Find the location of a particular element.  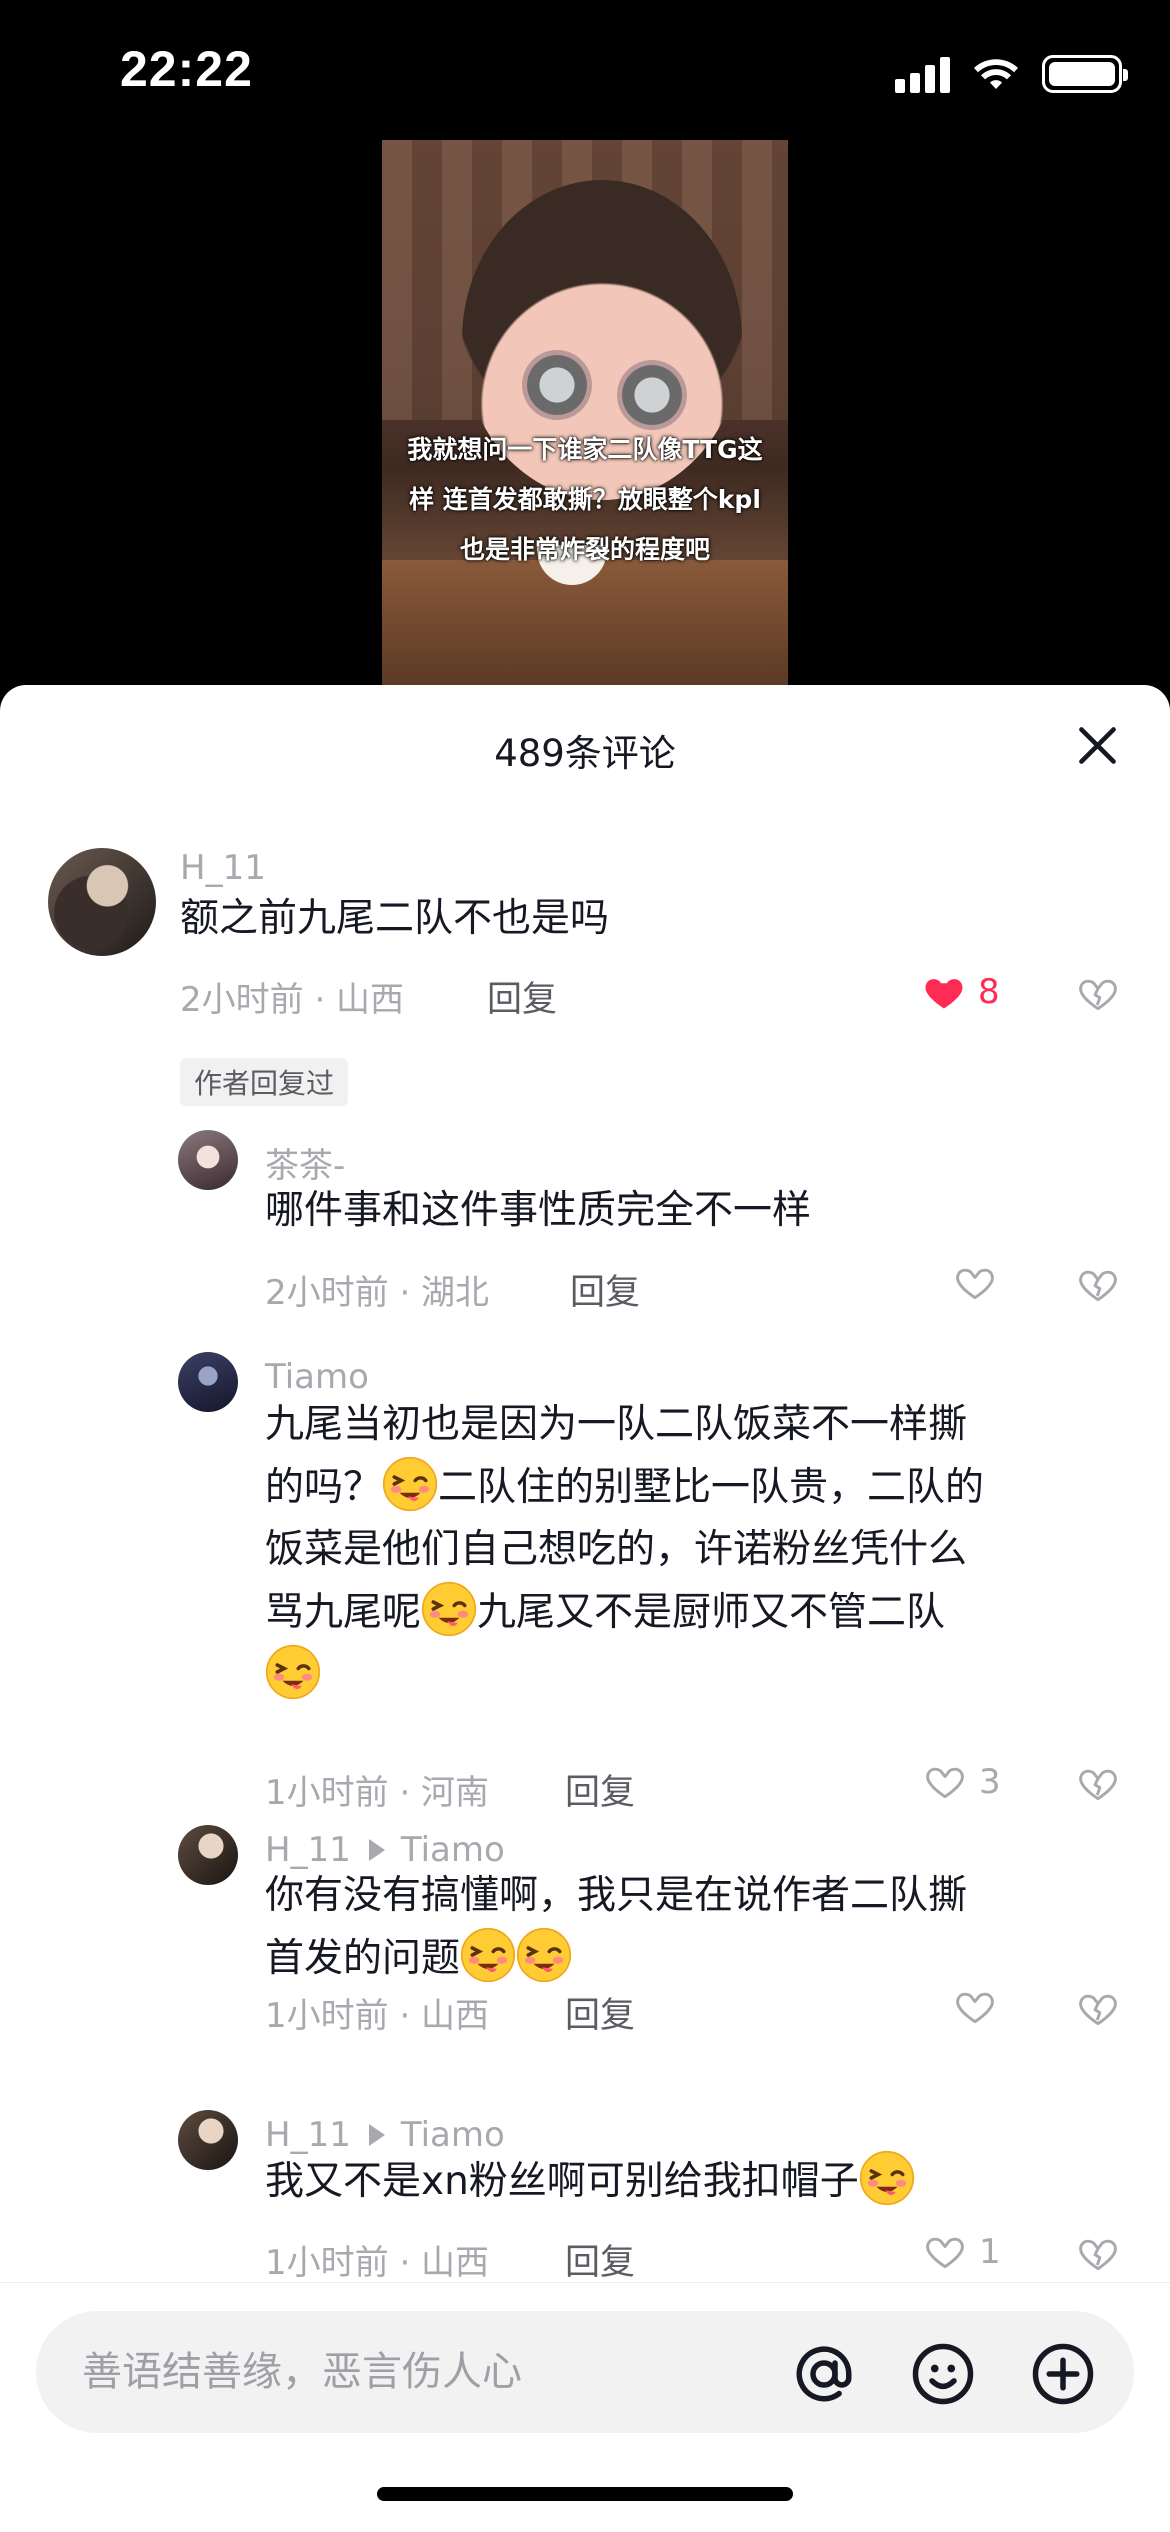

comment-input is located at coordinates (422, 2372).